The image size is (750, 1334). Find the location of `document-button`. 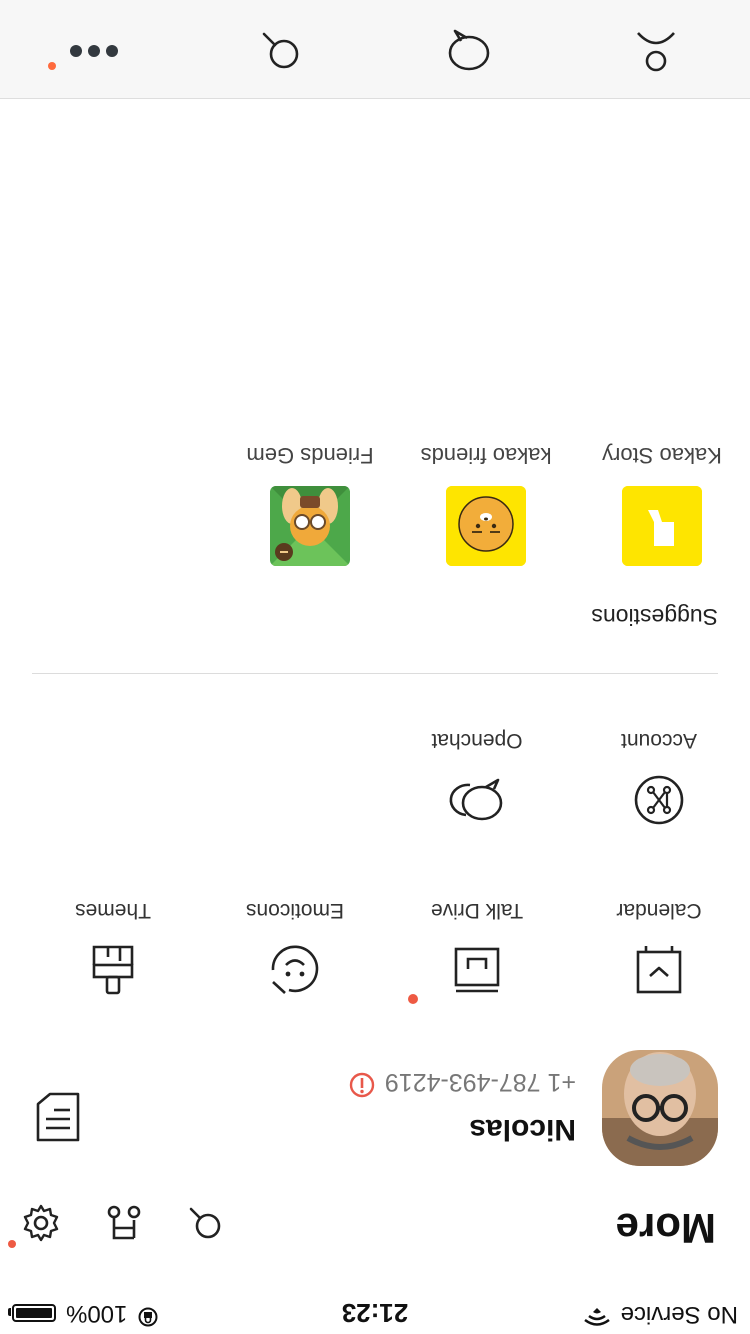

document-button is located at coordinates (58, 1115).